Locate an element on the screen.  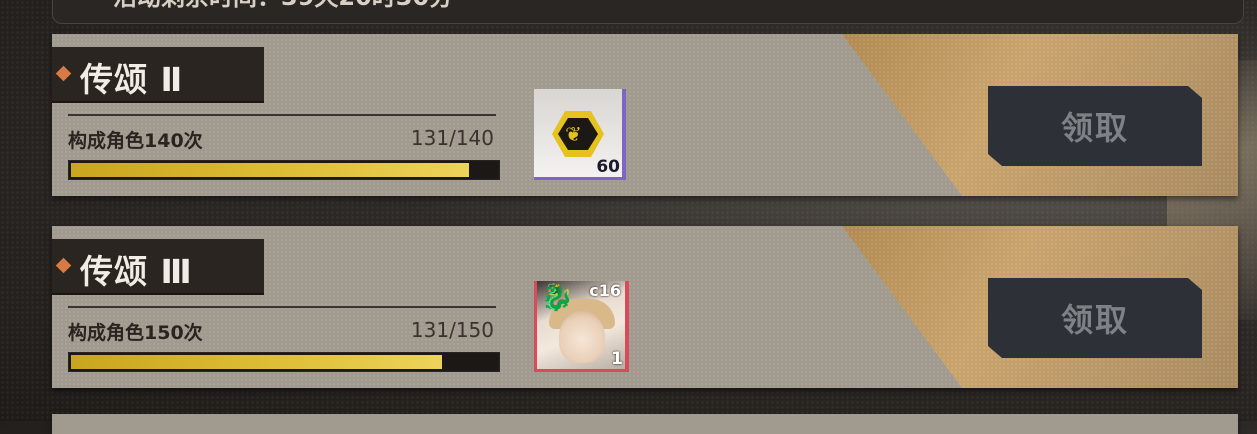
task-progress-count: 131/150 is located at coordinates (452, 330).